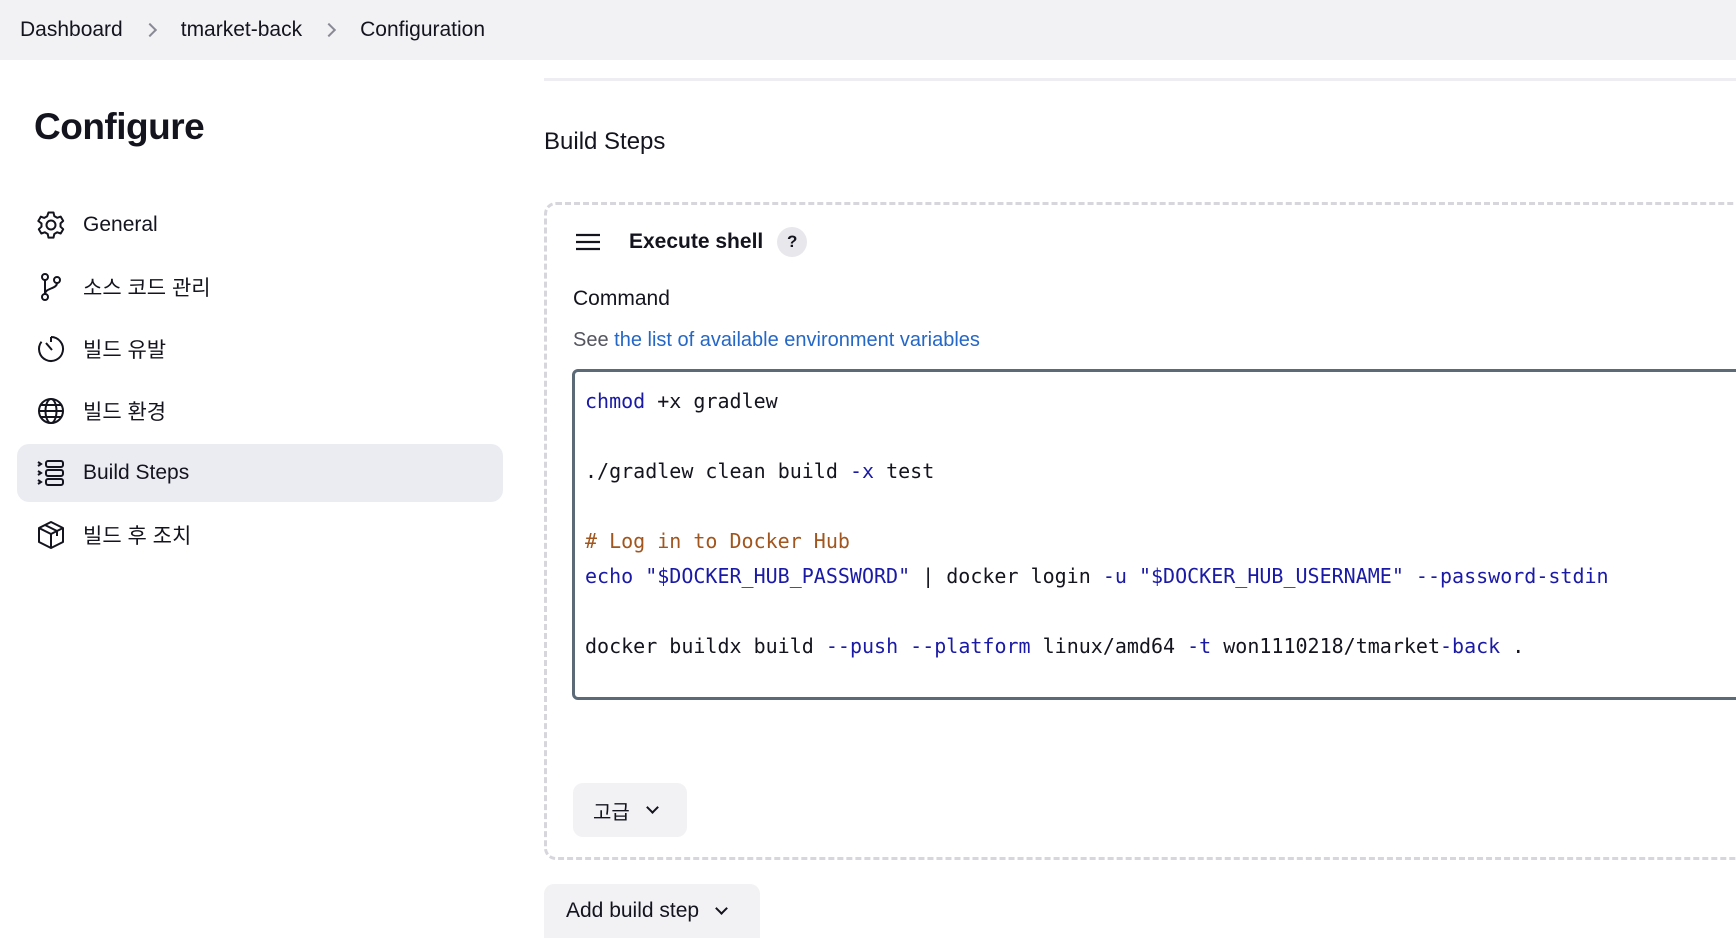  What do you see at coordinates (260, 349) in the screenshot?
I see `sidebar-item-build-triggers: 빌드 유발` at bounding box center [260, 349].